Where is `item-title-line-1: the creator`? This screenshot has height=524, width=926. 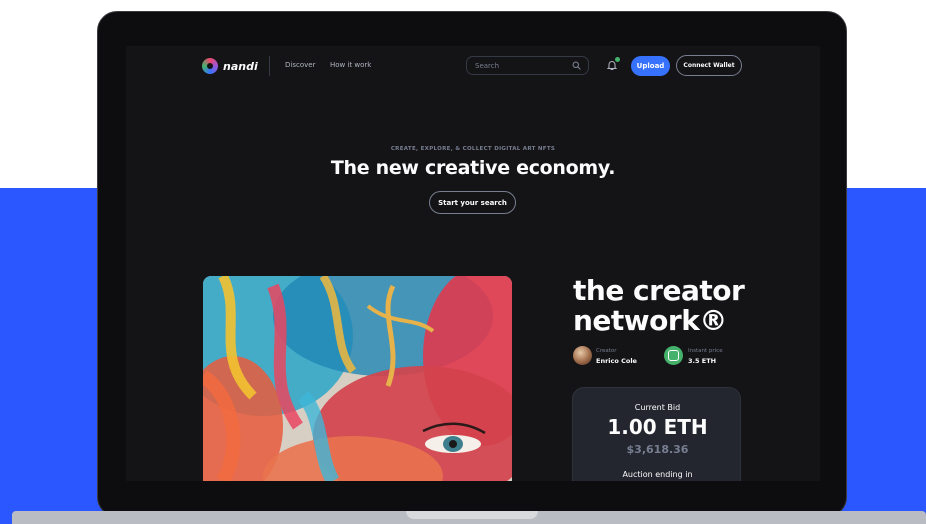 item-title-line-1: the creator is located at coordinates (659, 290).